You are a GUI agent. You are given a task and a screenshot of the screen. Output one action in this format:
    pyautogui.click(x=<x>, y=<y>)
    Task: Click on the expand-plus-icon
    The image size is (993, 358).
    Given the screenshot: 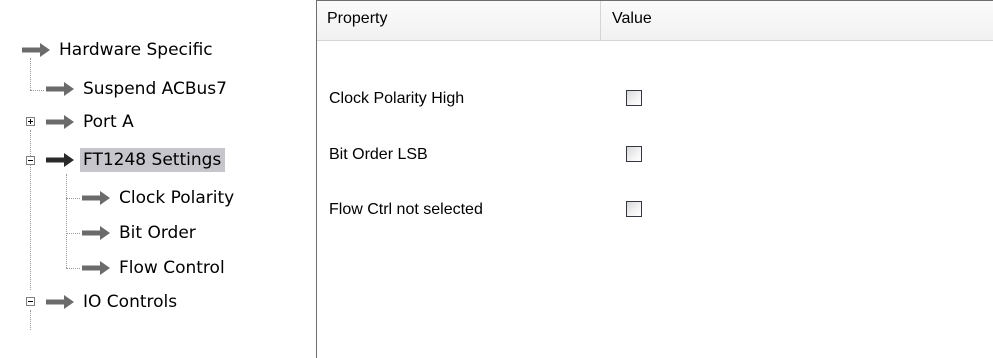 What is the action you would take?
    pyautogui.click(x=30, y=121)
    